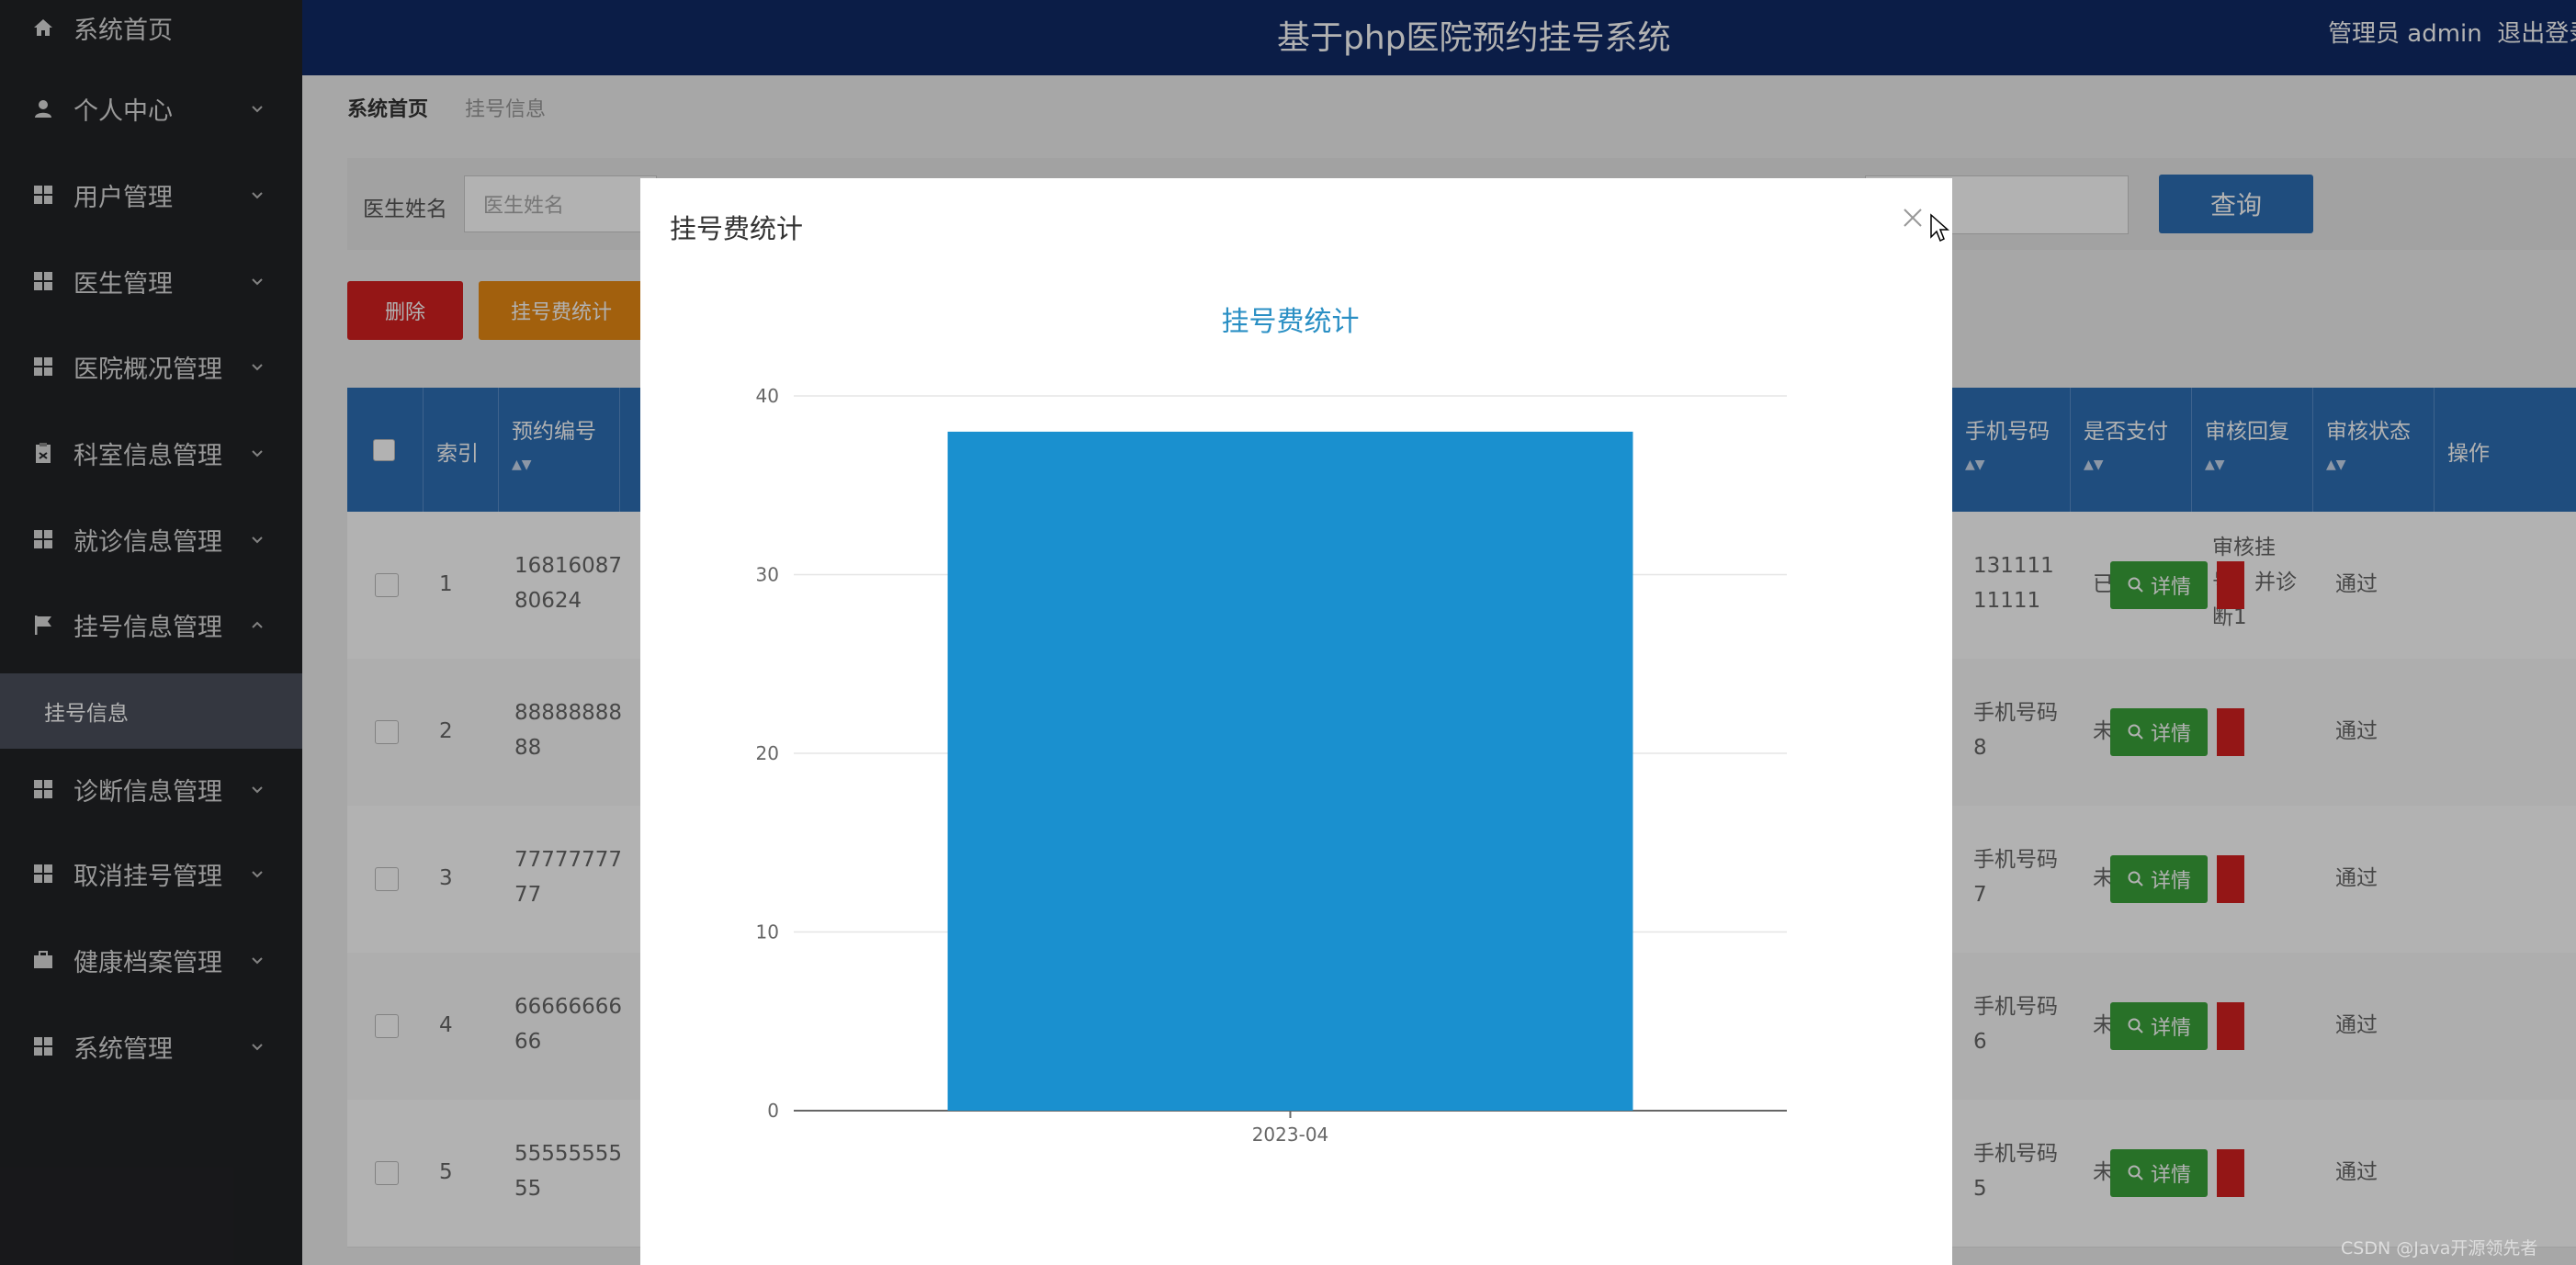 The width and height of the screenshot is (2576, 1265). What do you see at coordinates (767, 396) in the screenshot?
I see `y-tick-label: 40` at bounding box center [767, 396].